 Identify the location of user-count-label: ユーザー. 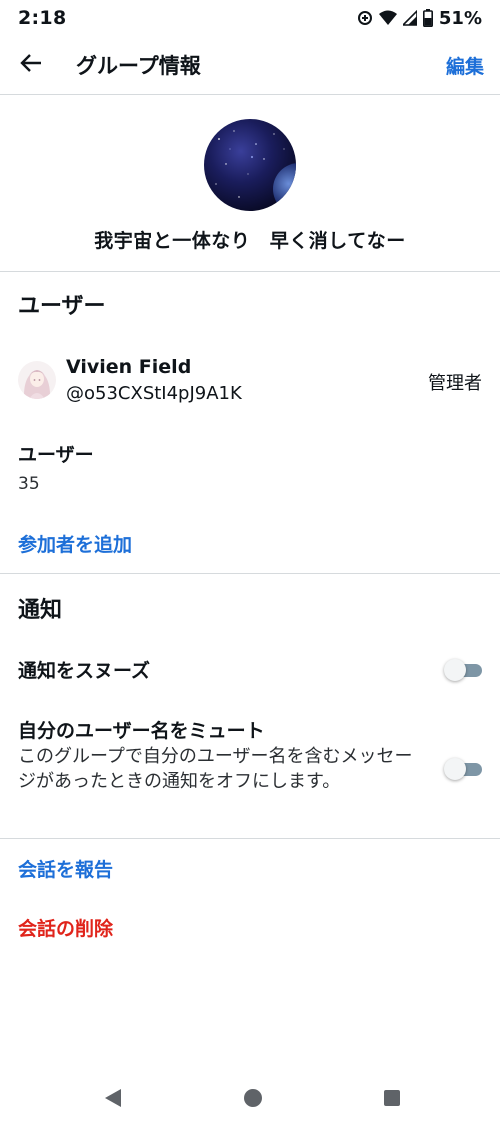
(56, 455).